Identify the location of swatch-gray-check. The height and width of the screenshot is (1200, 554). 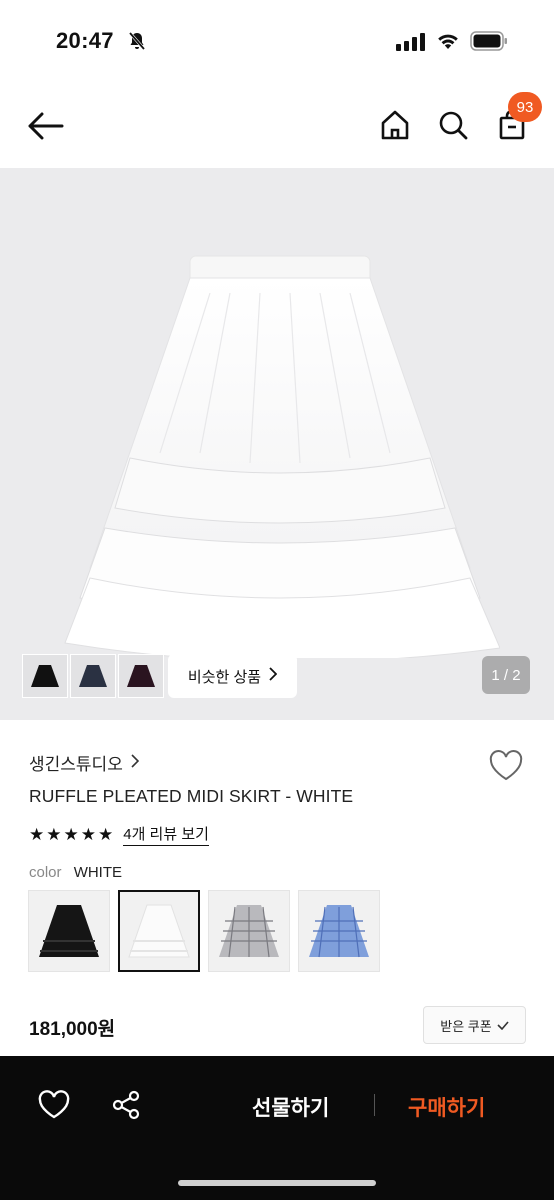
(249, 931).